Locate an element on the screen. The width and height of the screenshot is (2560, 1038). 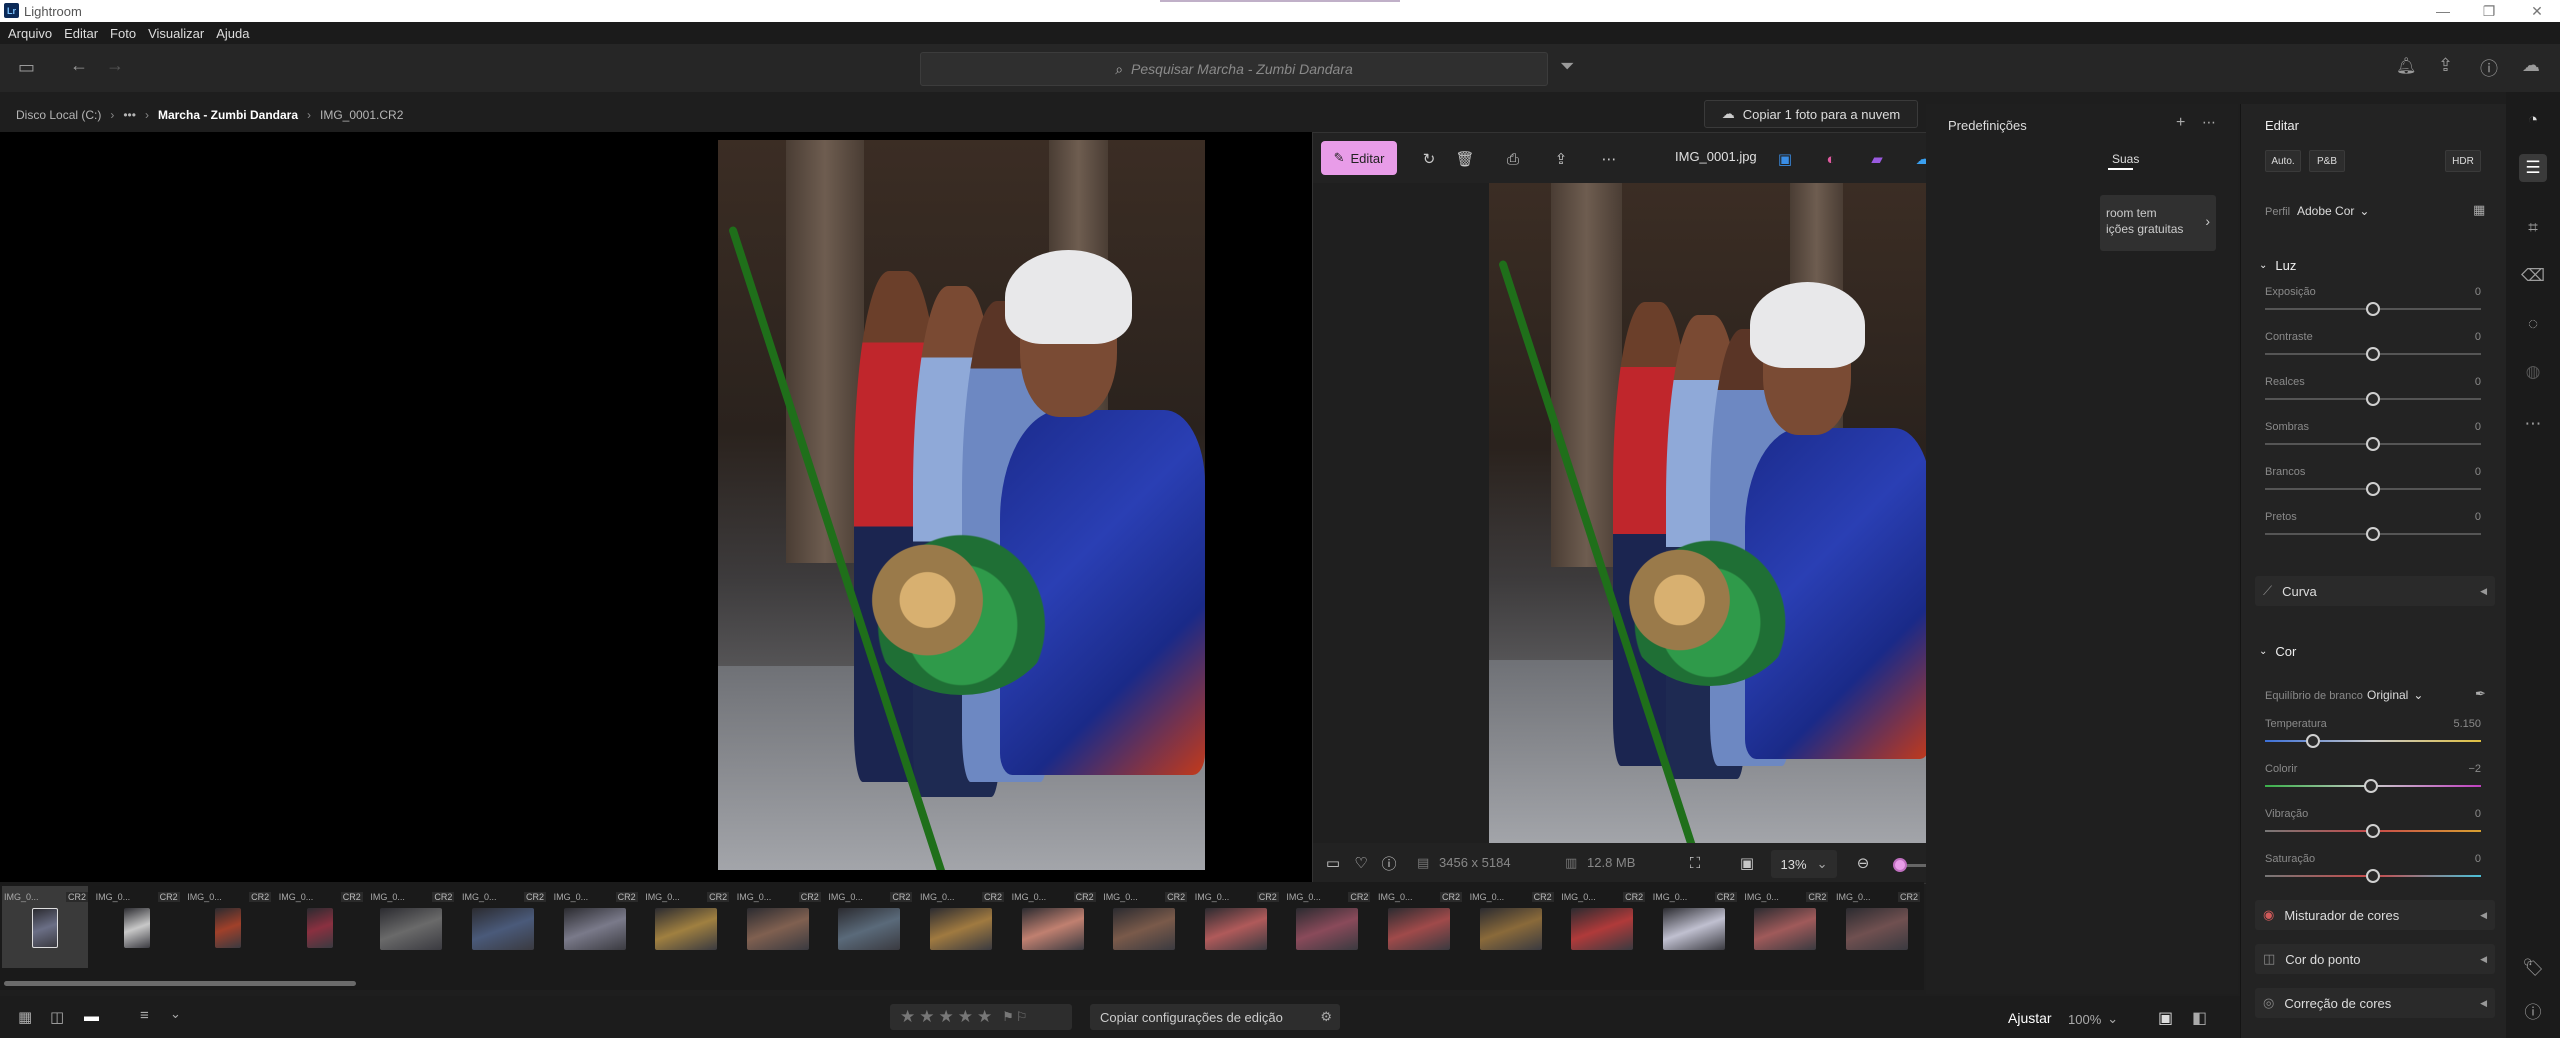
eyedropper-icon: ✒ is located at coordinates (2480, 694).